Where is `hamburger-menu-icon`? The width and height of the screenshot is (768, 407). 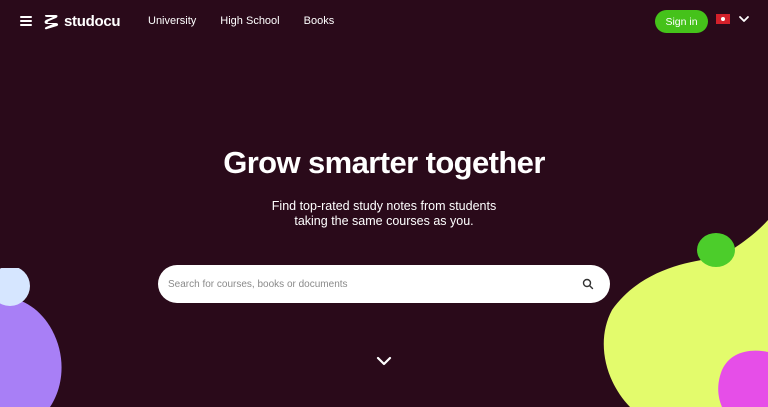
hamburger-menu-icon is located at coordinates (26, 21).